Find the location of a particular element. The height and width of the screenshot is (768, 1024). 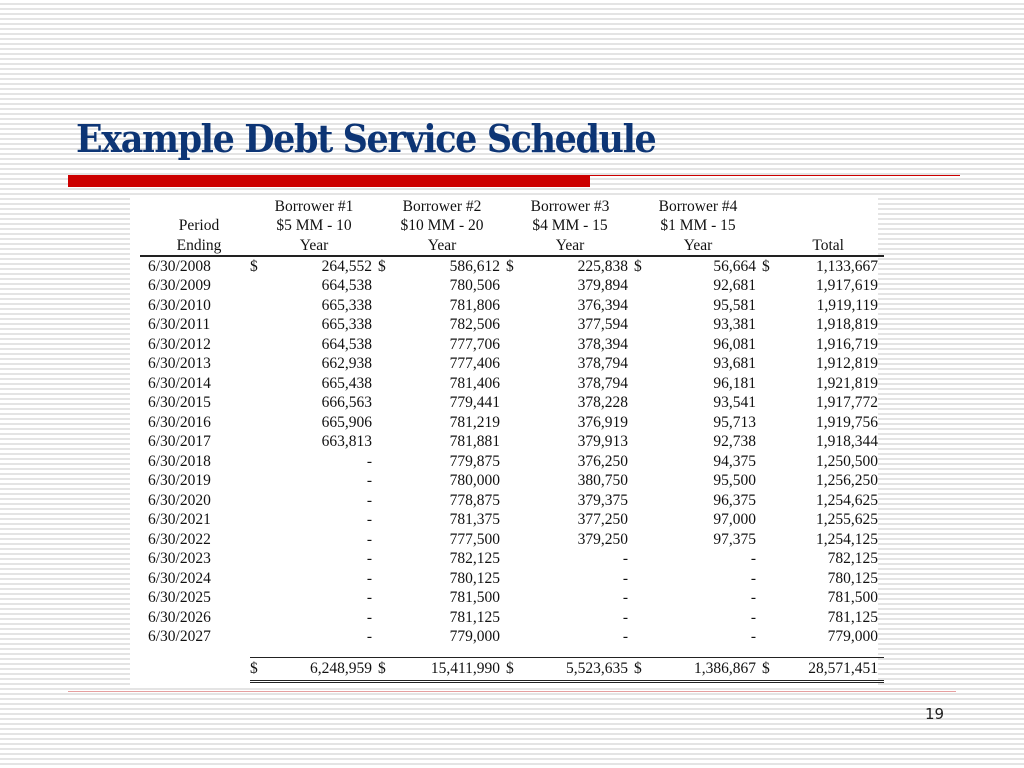

period-ending-cell: 6/30/2017 is located at coordinates (179, 442).